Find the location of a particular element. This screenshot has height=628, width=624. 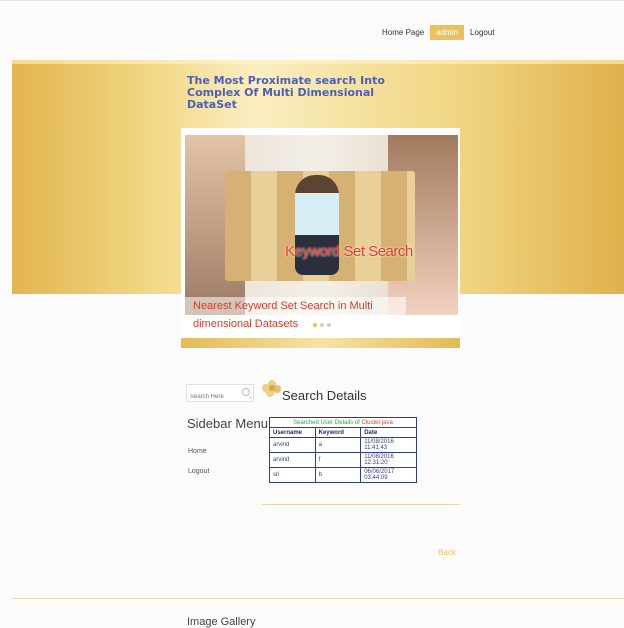

search-input is located at coordinates (215, 397).